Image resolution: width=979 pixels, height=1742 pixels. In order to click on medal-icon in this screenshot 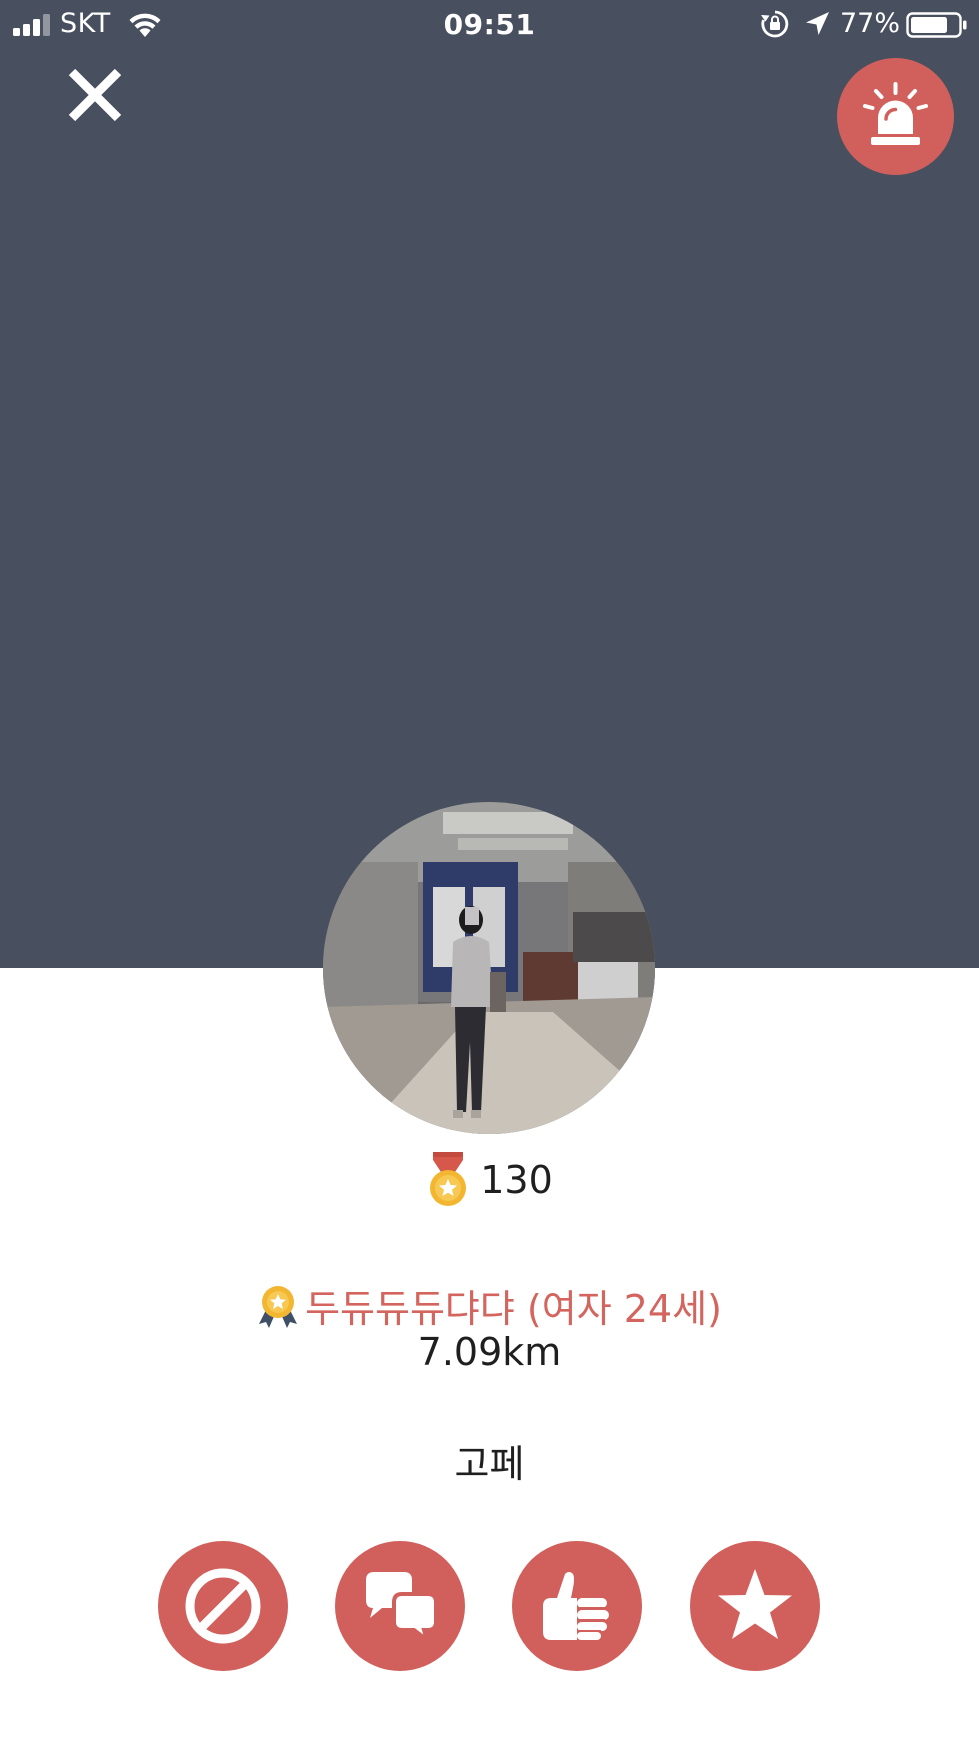, I will do `click(448, 1179)`.